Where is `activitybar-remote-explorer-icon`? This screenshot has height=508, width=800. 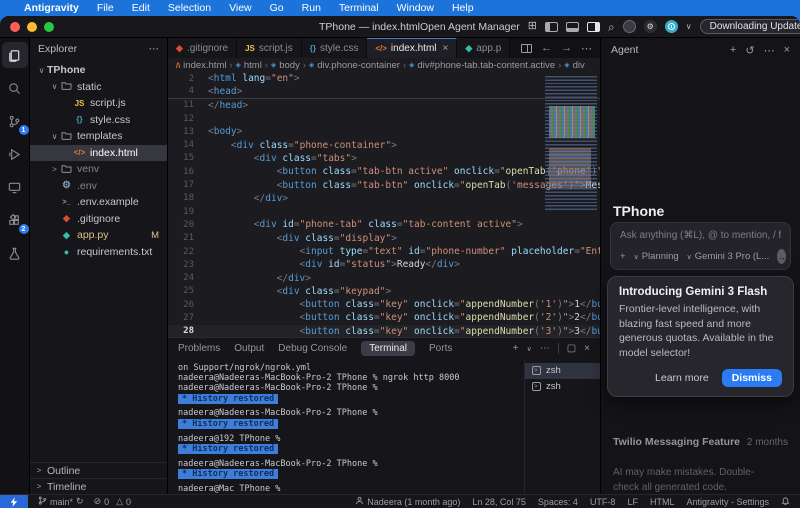
activitybar-remote-explorer-icon is located at coordinates (15, 187).